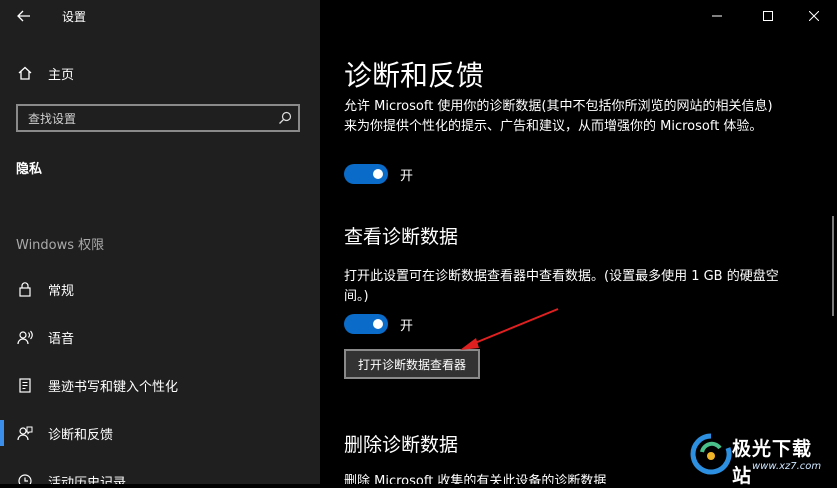 The width and height of the screenshot is (837, 488). Describe the element at coordinates (87, 480) in the screenshot. I see `sidebar-item-label: 活动历史记录` at that location.